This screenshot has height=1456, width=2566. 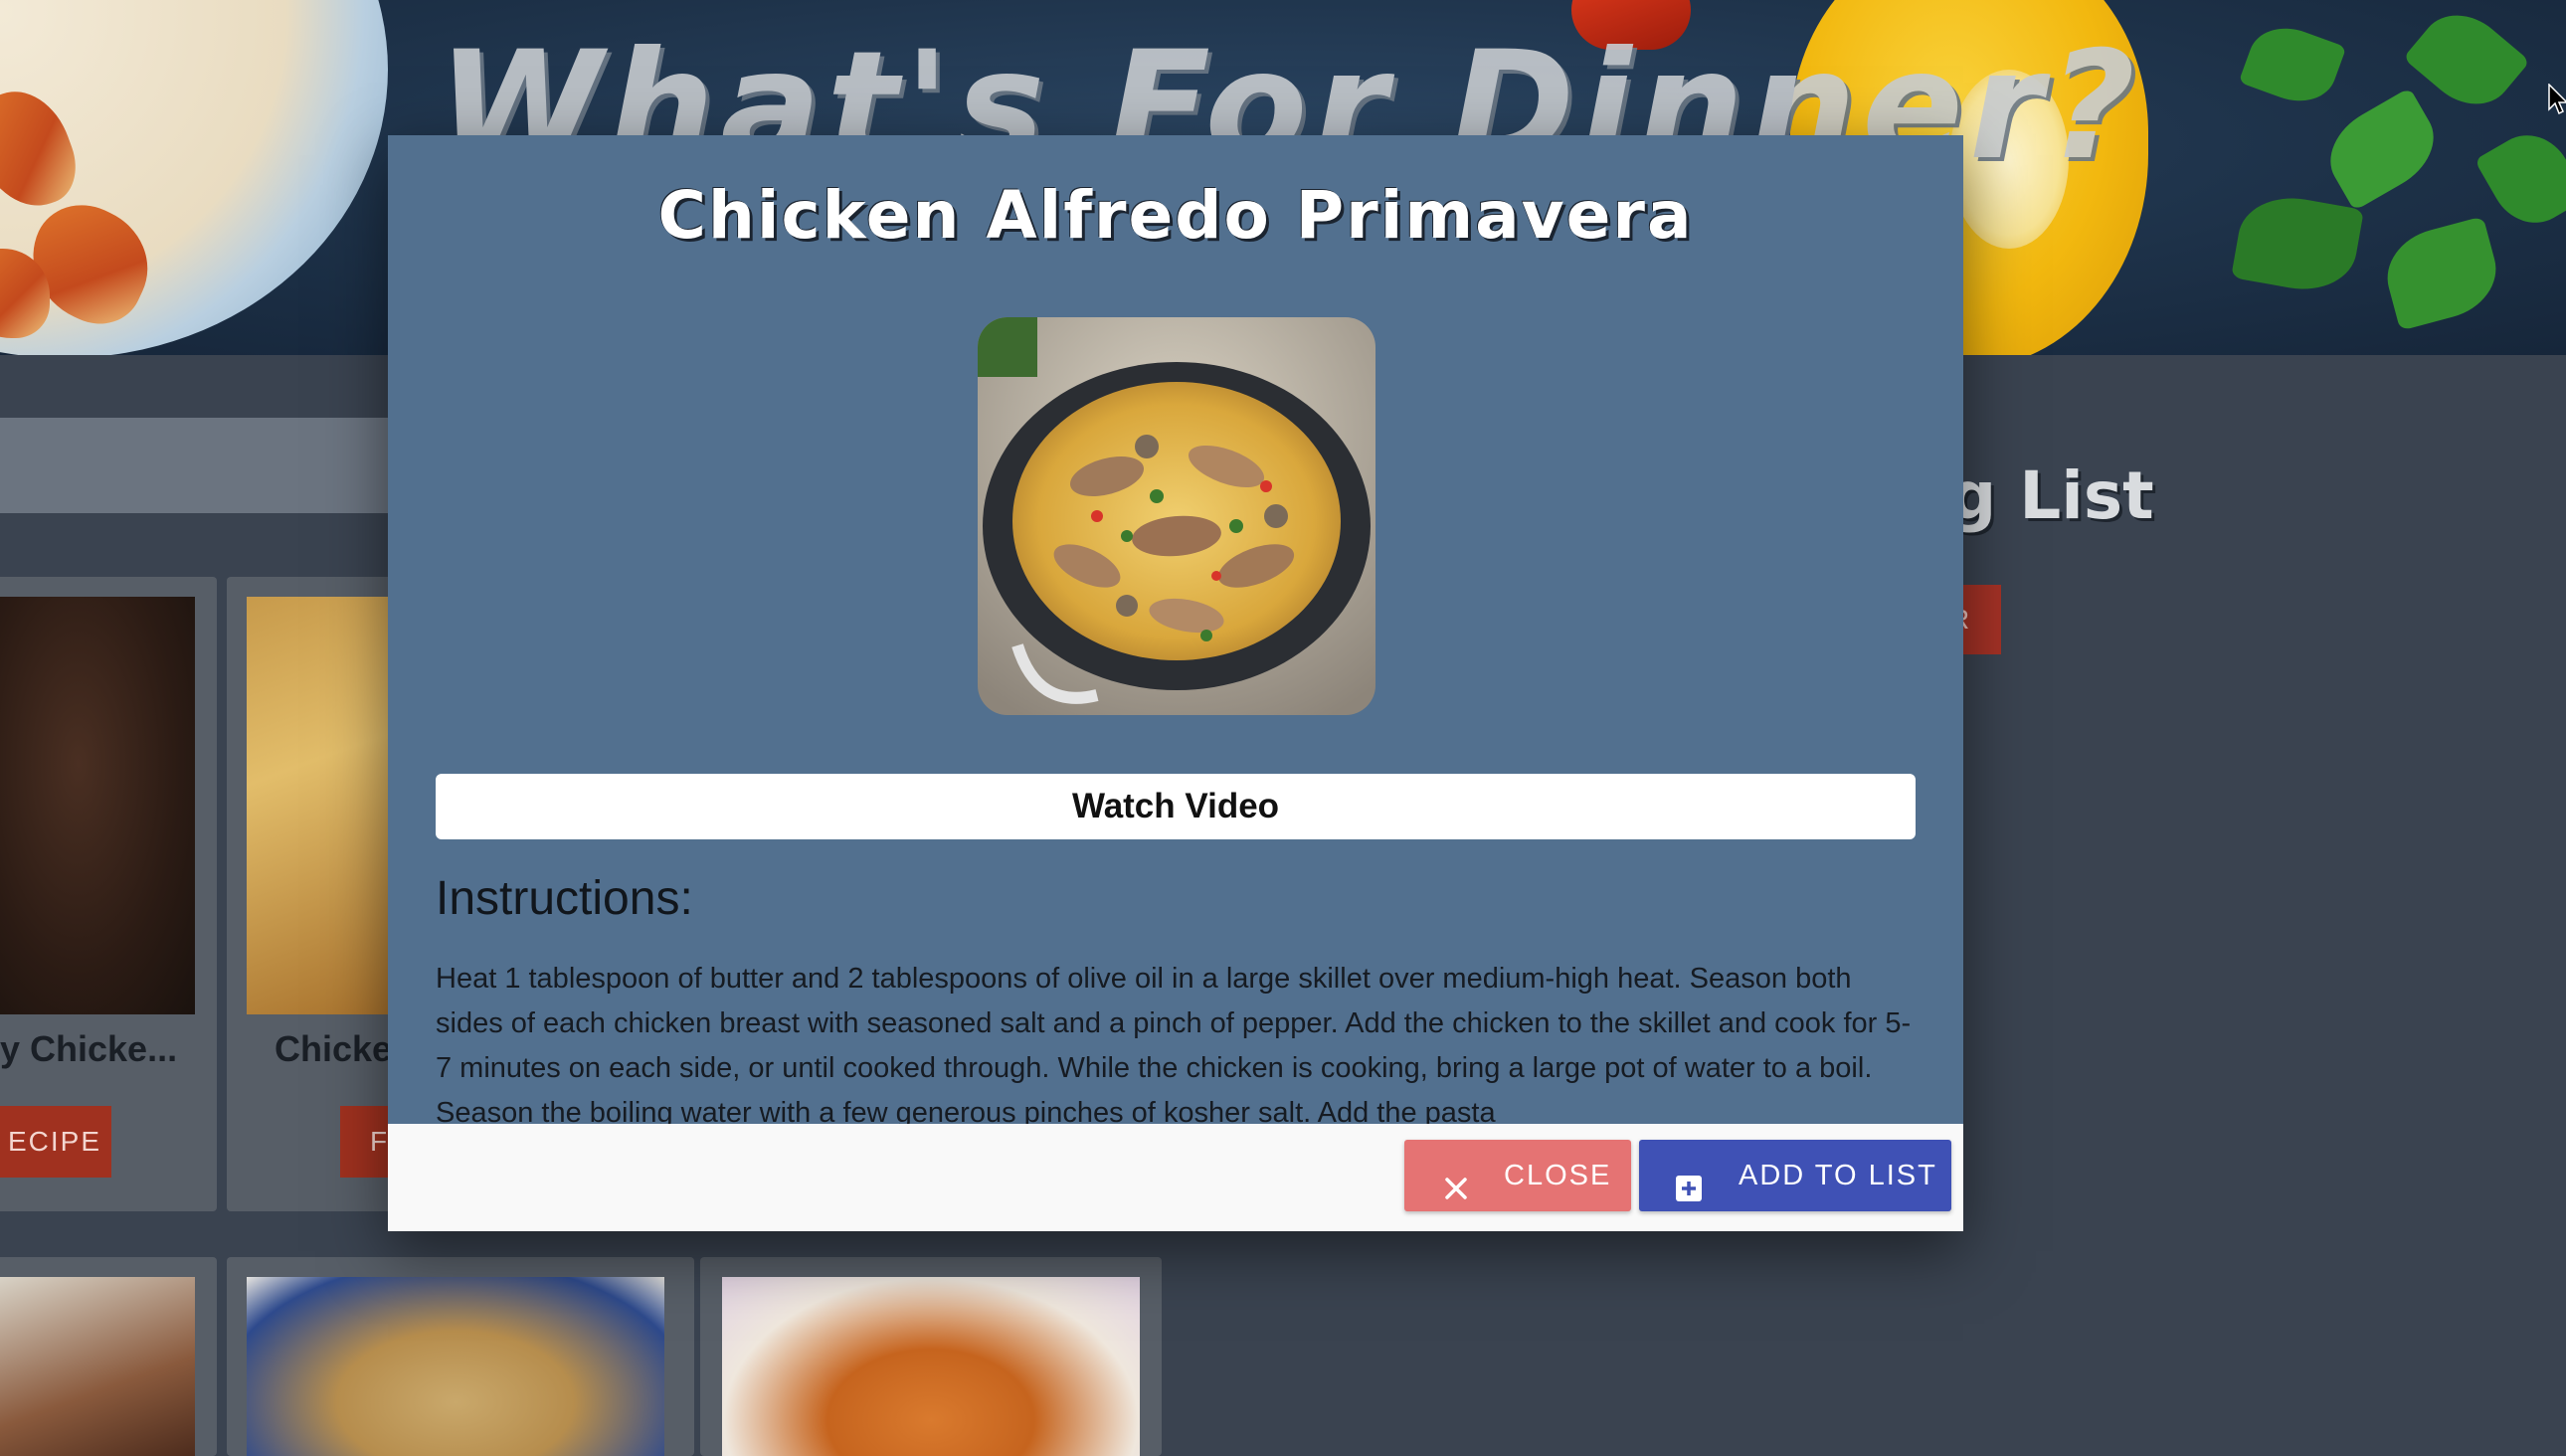 I want to click on close-button: CLOSE, so click(x=1518, y=1175).